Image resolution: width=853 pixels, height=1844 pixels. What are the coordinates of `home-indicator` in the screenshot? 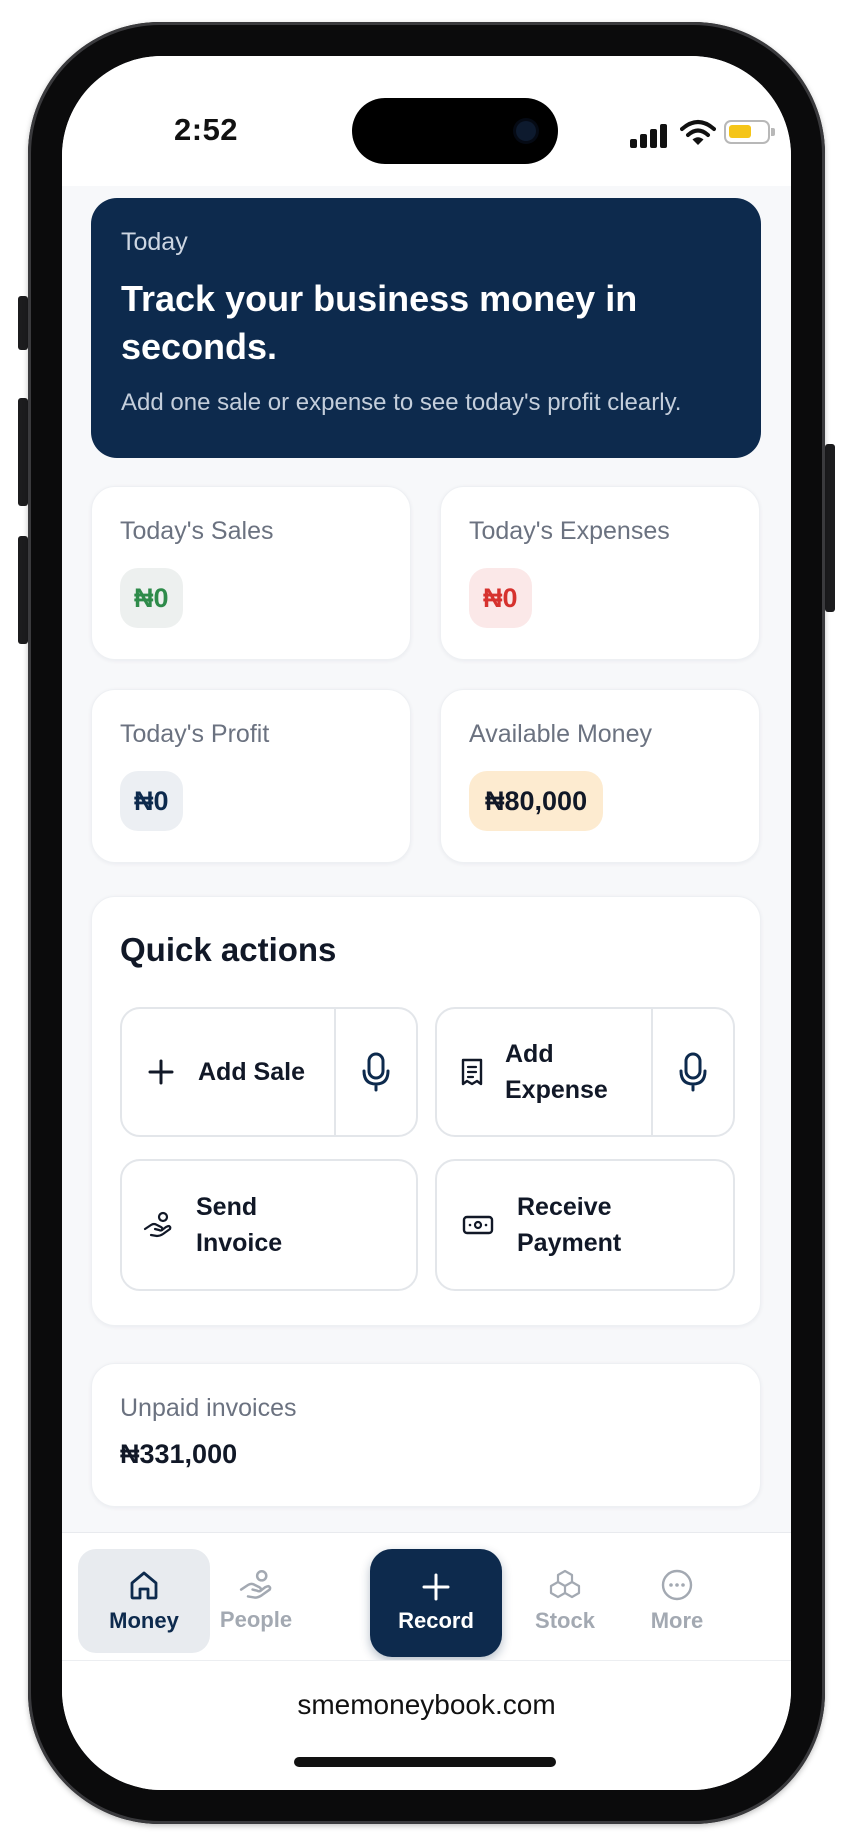 It's located at (425, 1762).